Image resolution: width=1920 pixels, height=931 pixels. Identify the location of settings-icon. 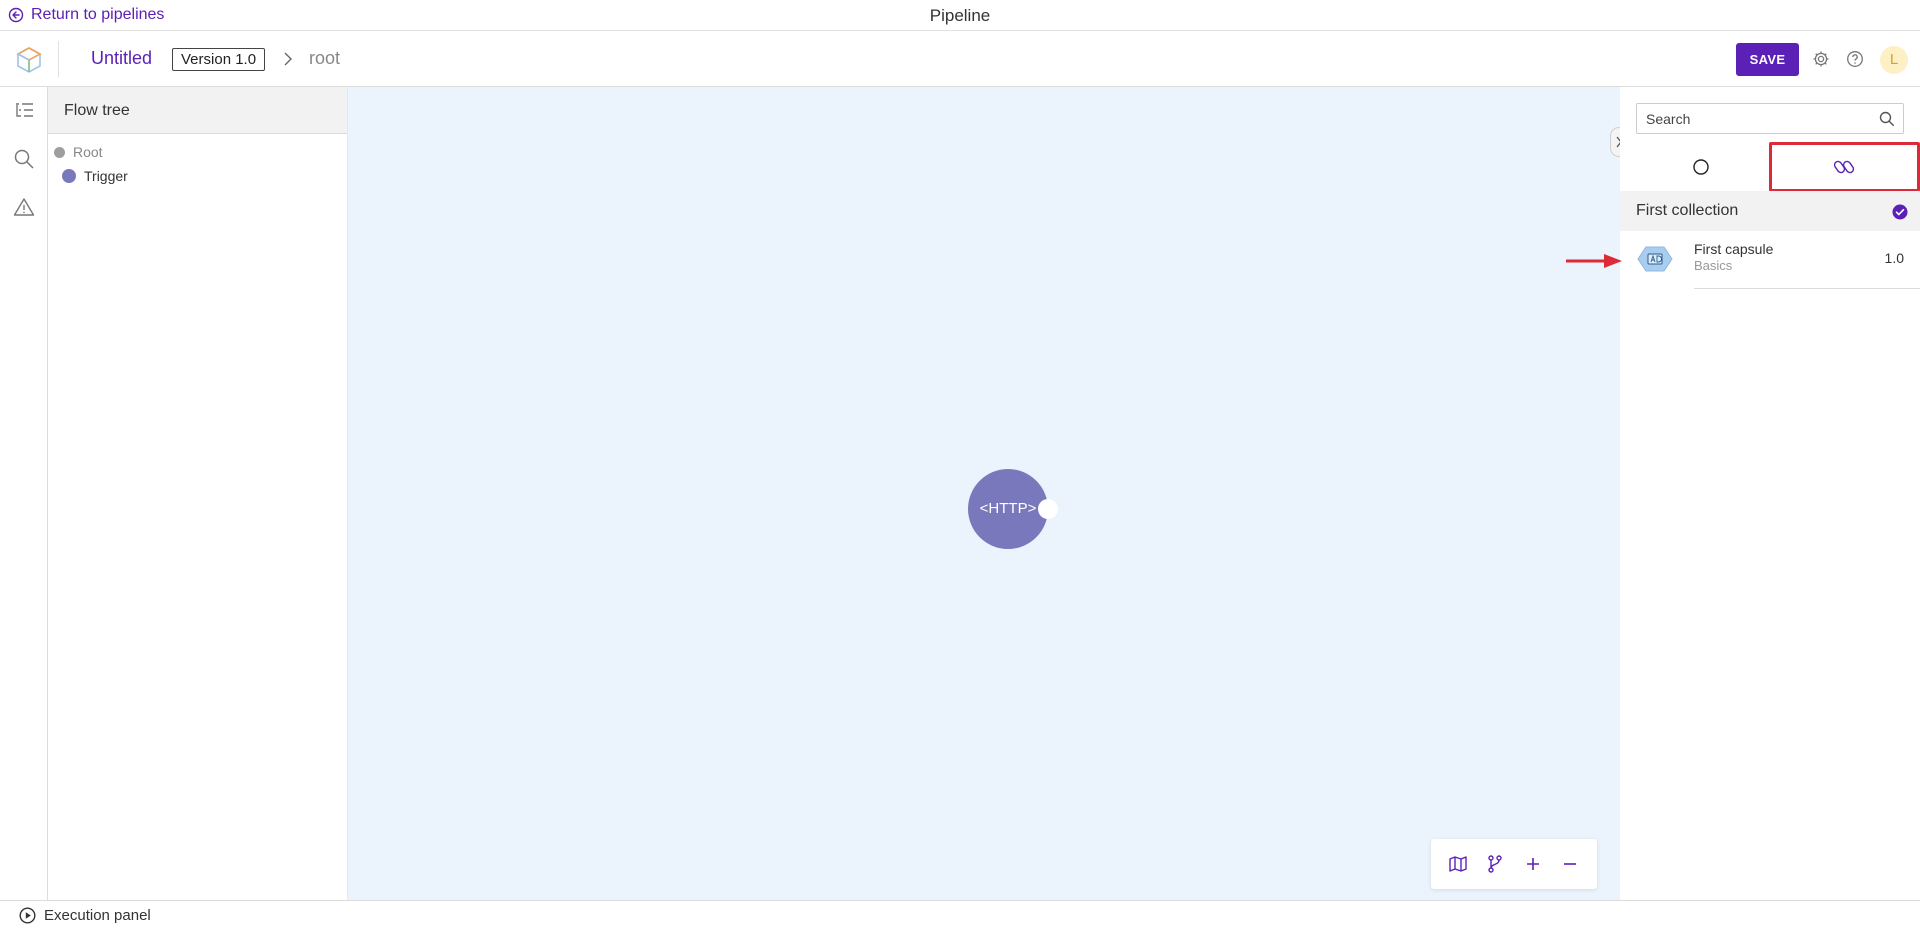
(1821, 59).